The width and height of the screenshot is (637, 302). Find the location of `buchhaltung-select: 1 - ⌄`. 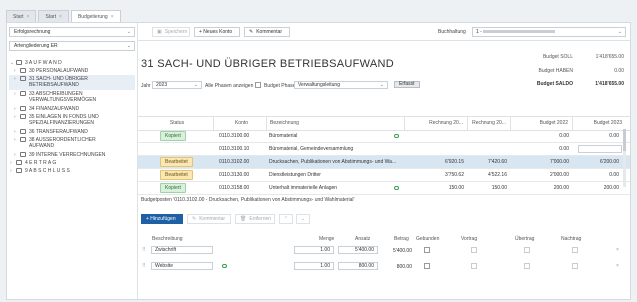

buchhaltung-select: 1 - ⌄ is located at coordinates (549, 32).